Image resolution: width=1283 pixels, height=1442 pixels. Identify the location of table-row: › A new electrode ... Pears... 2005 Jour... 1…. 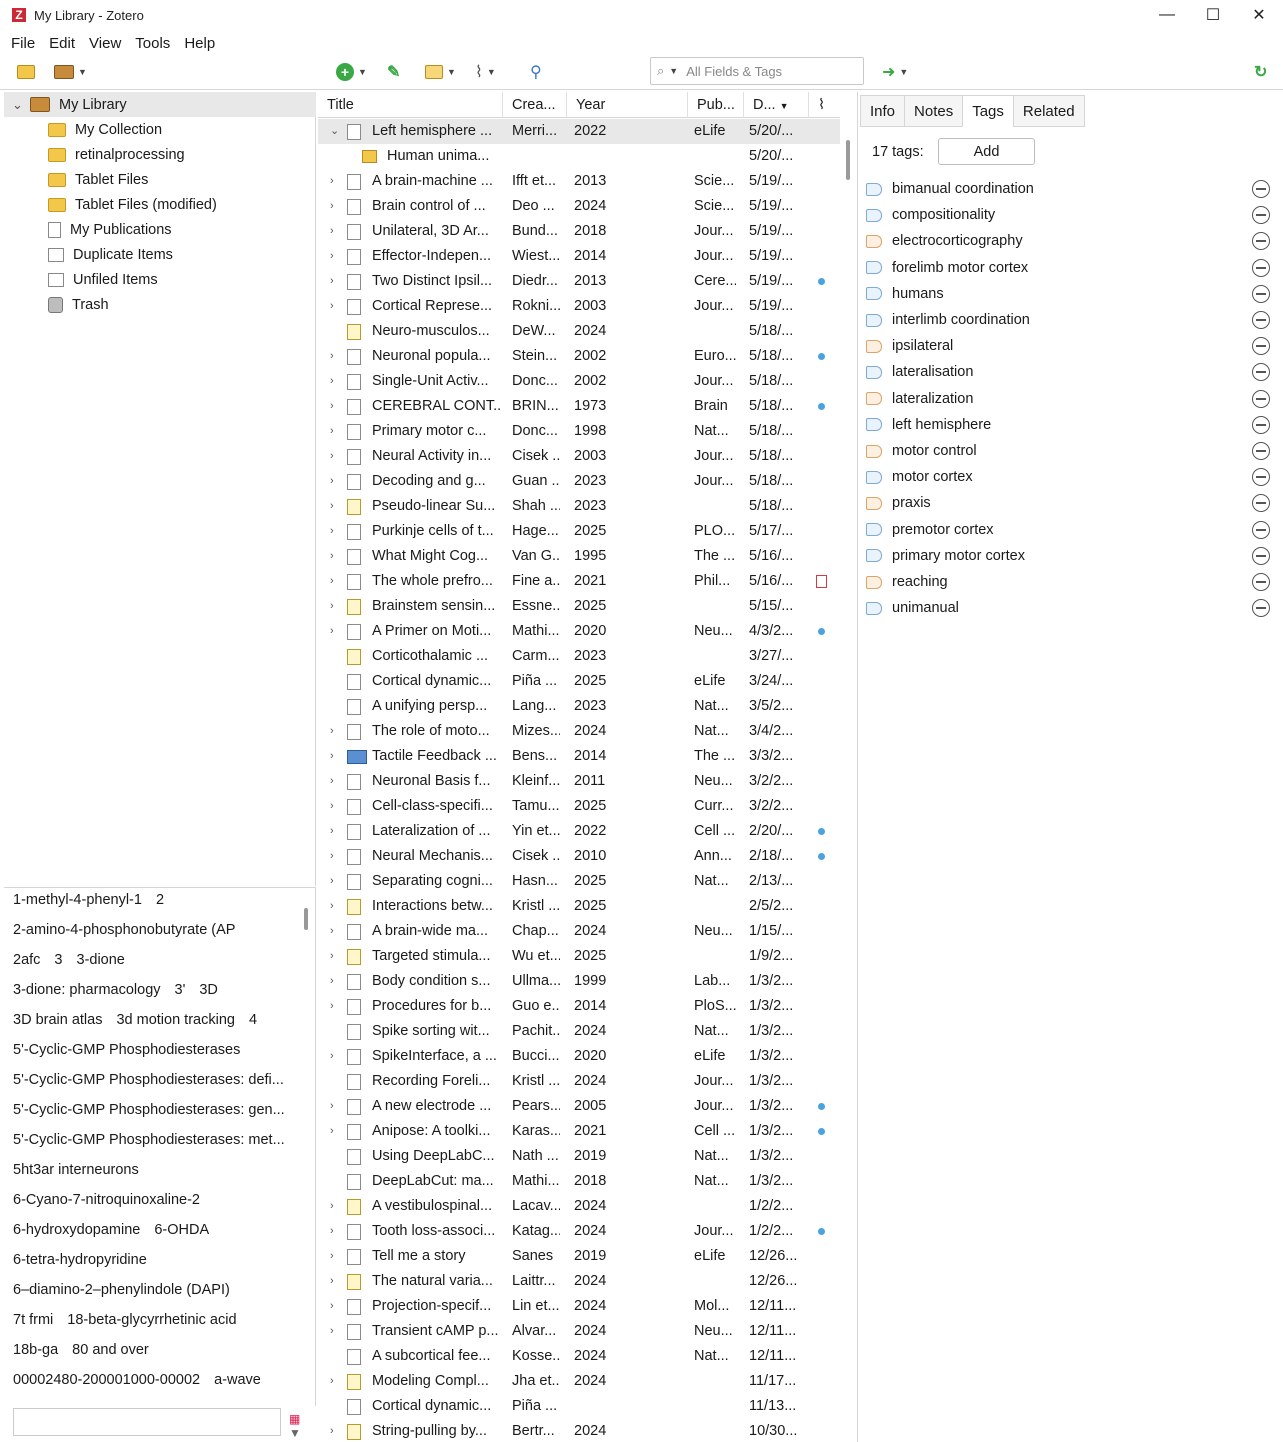
(579, 1106).